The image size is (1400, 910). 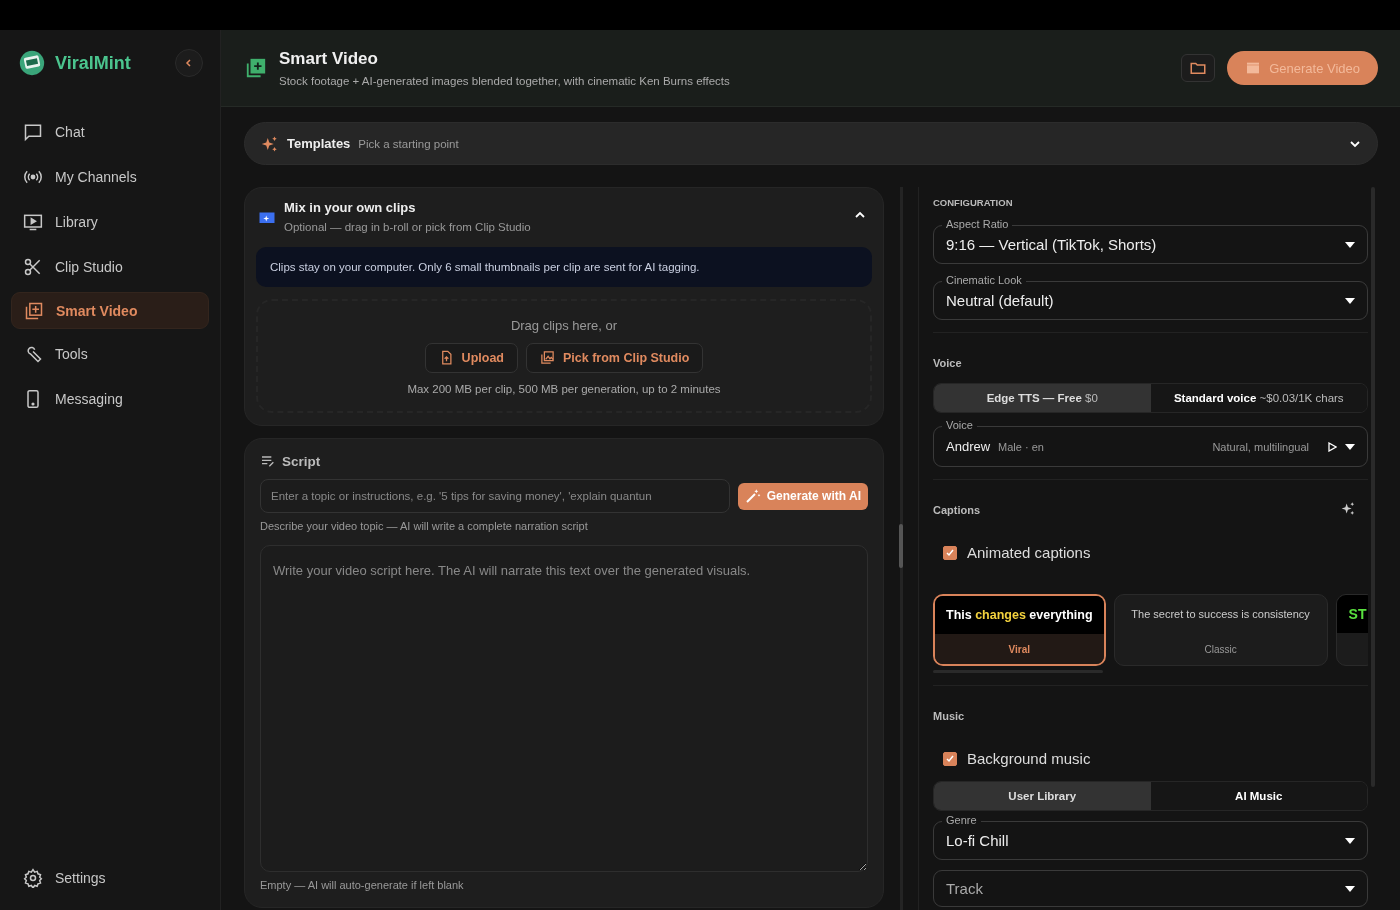 I want to click on section-heading: Voice, so click(x=948, y=363).